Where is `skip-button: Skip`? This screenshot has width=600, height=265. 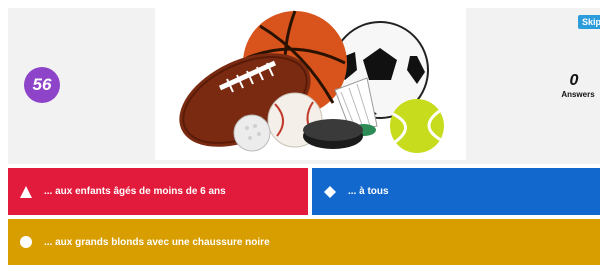 skip-button: Skip is located at coordinates (589, 22).